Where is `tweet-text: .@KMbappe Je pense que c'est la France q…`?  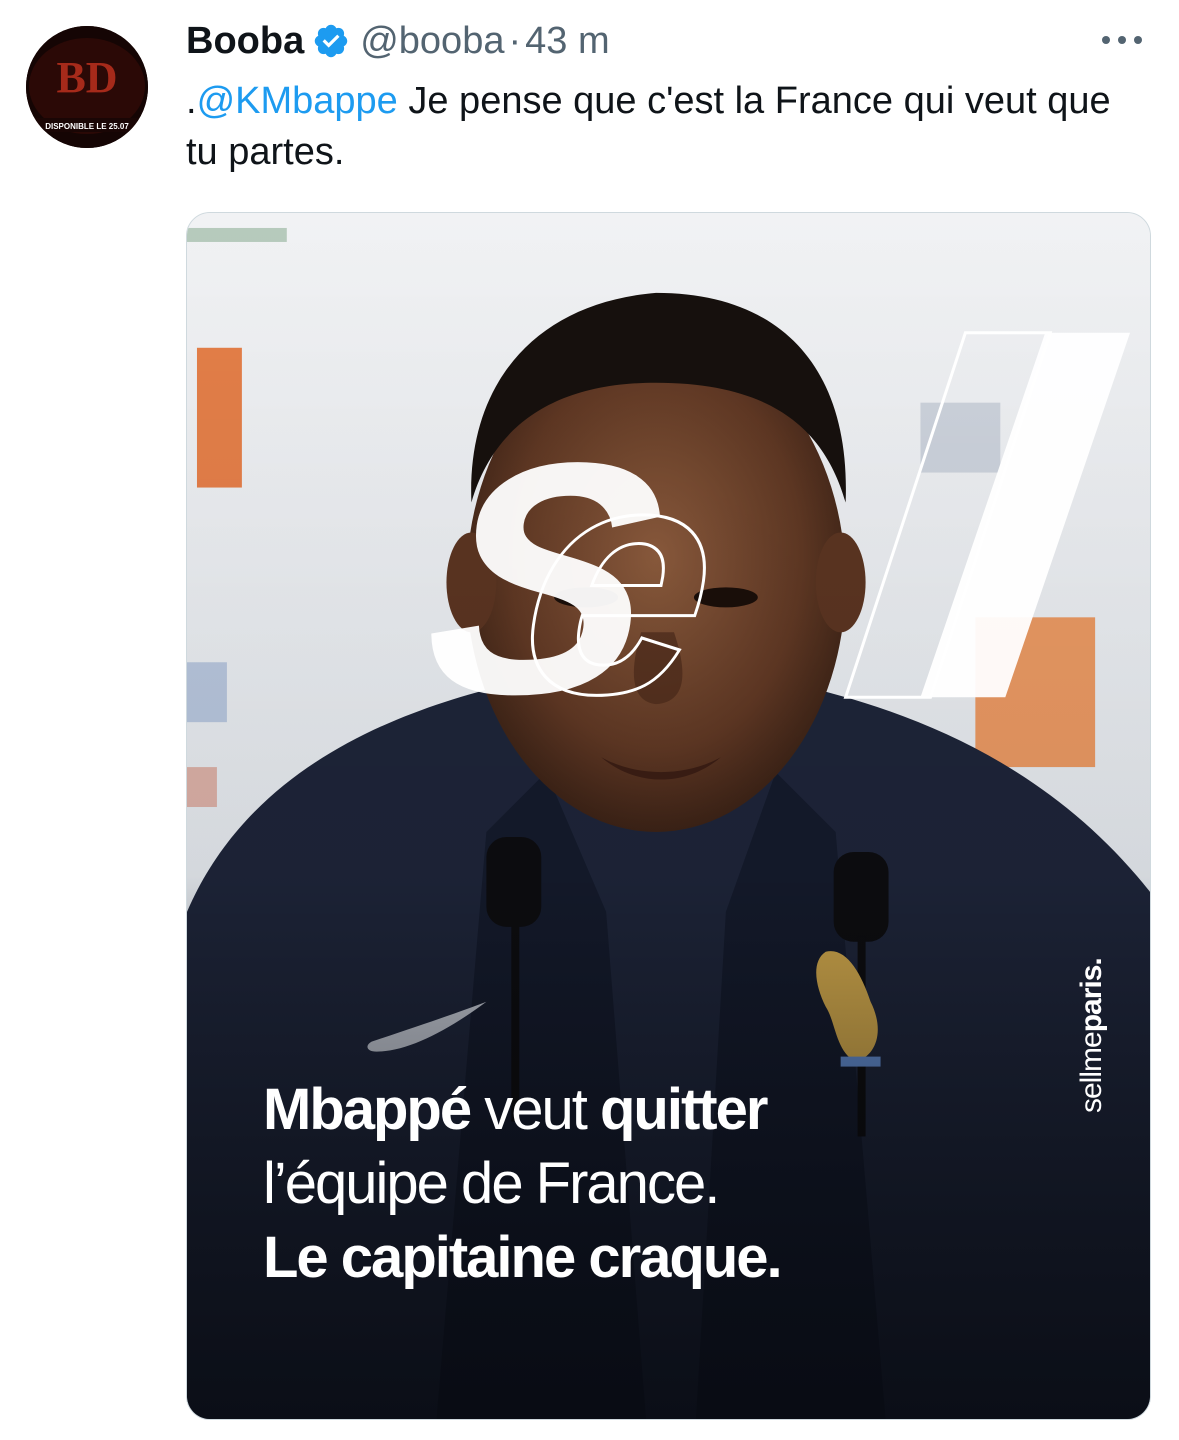
tweet-text: .@KMbappe Je pense que c'est la France q… is located at coordinates (661, 127).